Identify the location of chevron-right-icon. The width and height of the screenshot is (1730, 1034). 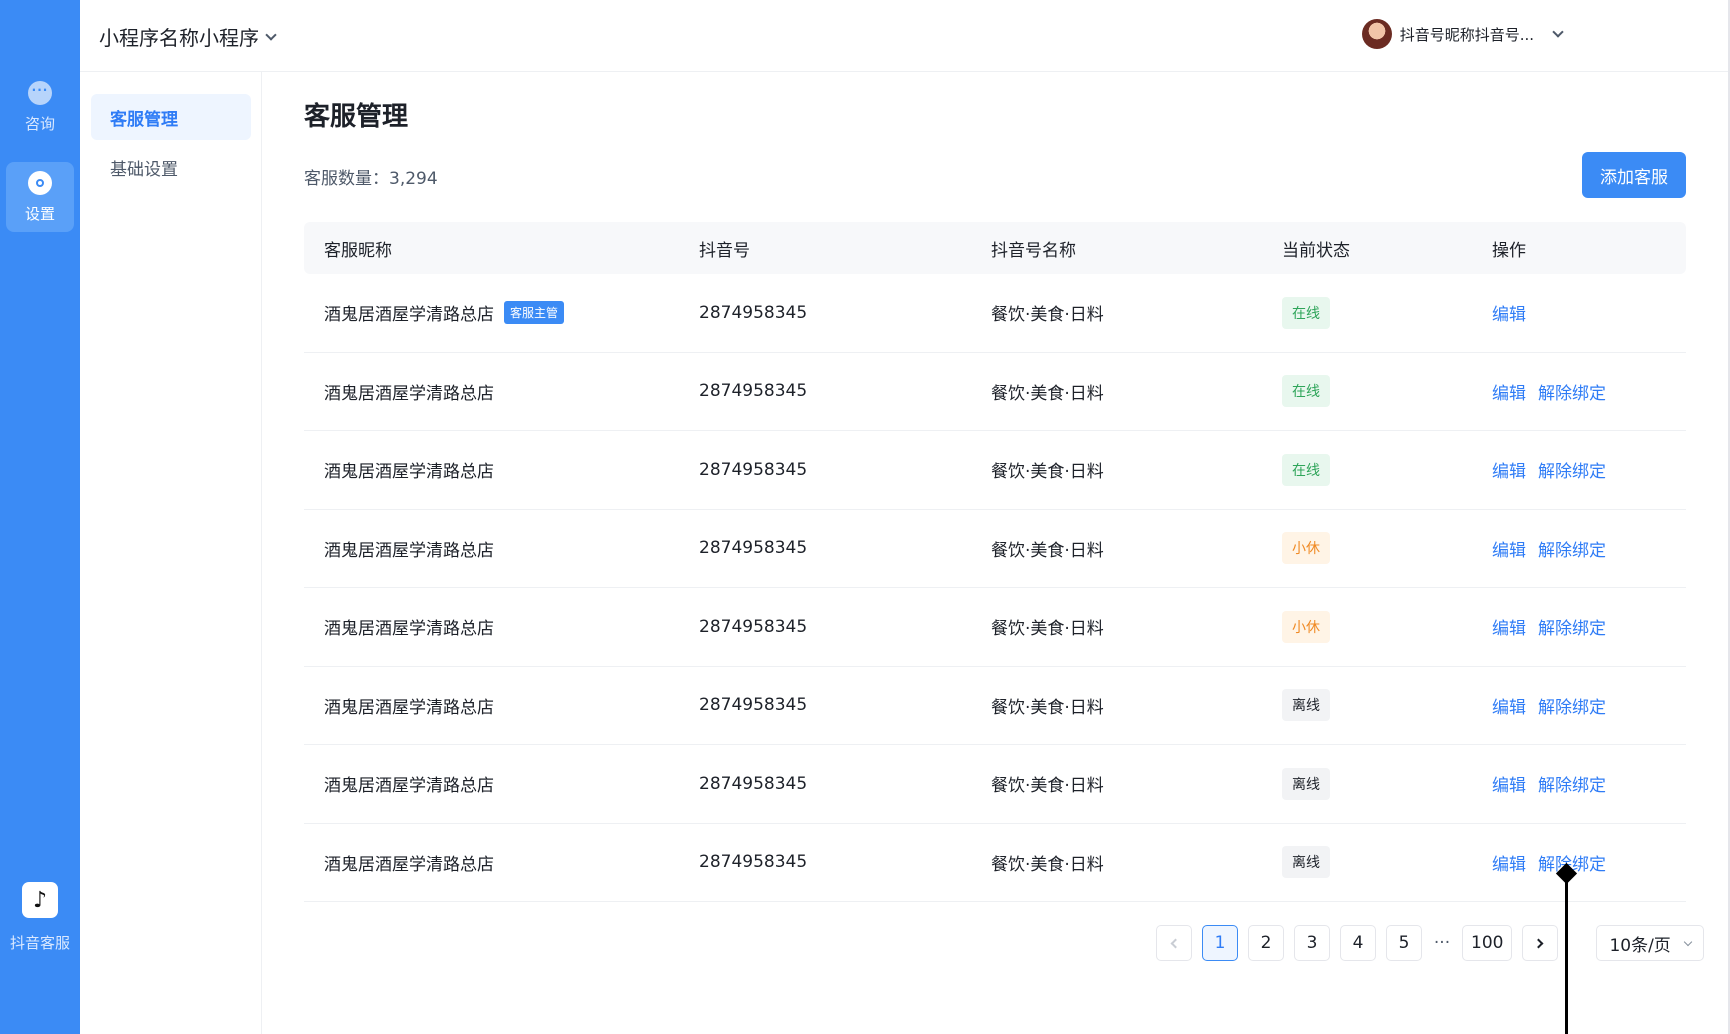
(1539, 943).